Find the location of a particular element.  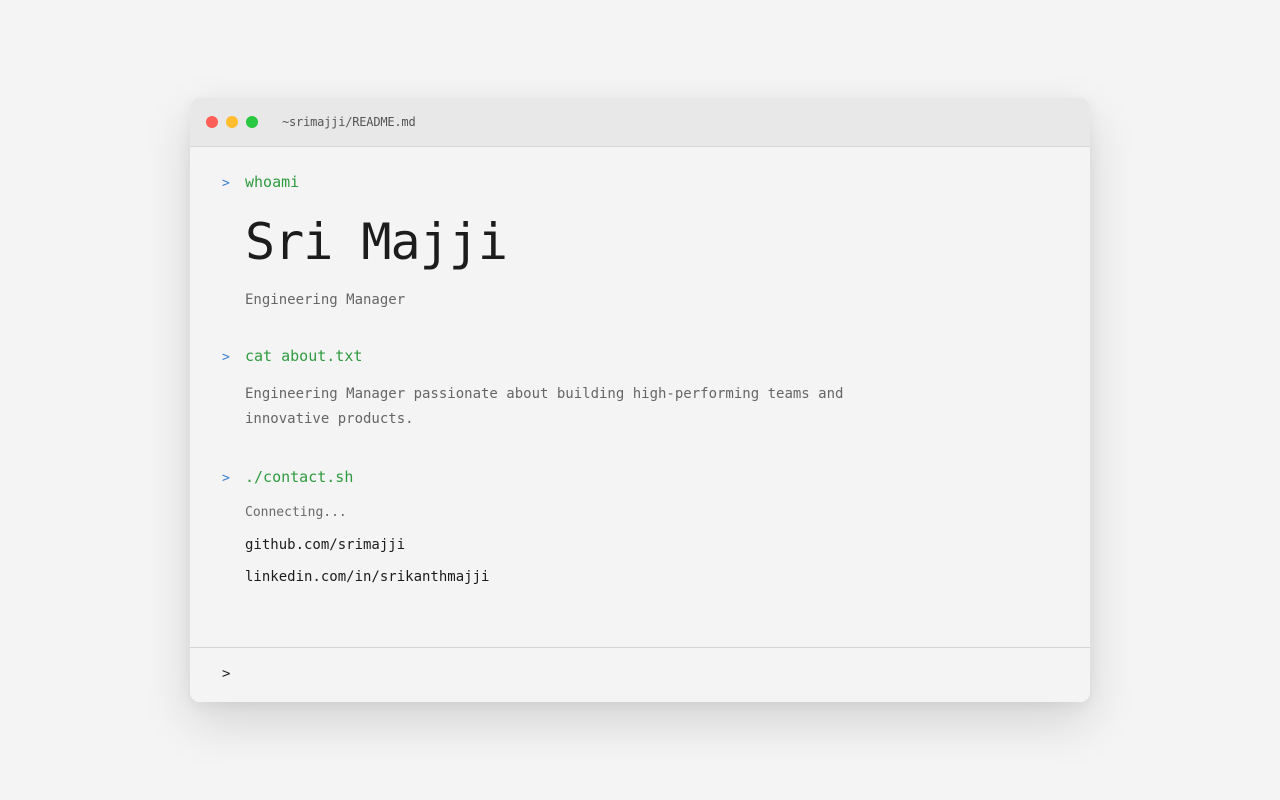

about-command: cat about.txt is located at coordinates (304, 356).